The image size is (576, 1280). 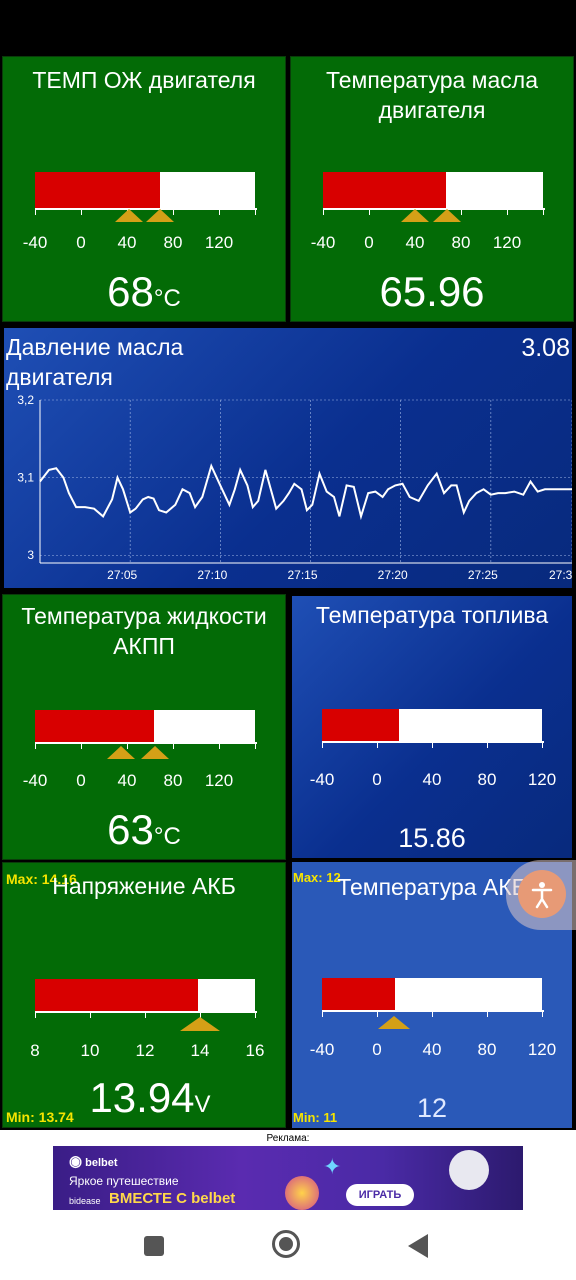 I want to click on tick-label: 10, so click(x=90, y=1050).